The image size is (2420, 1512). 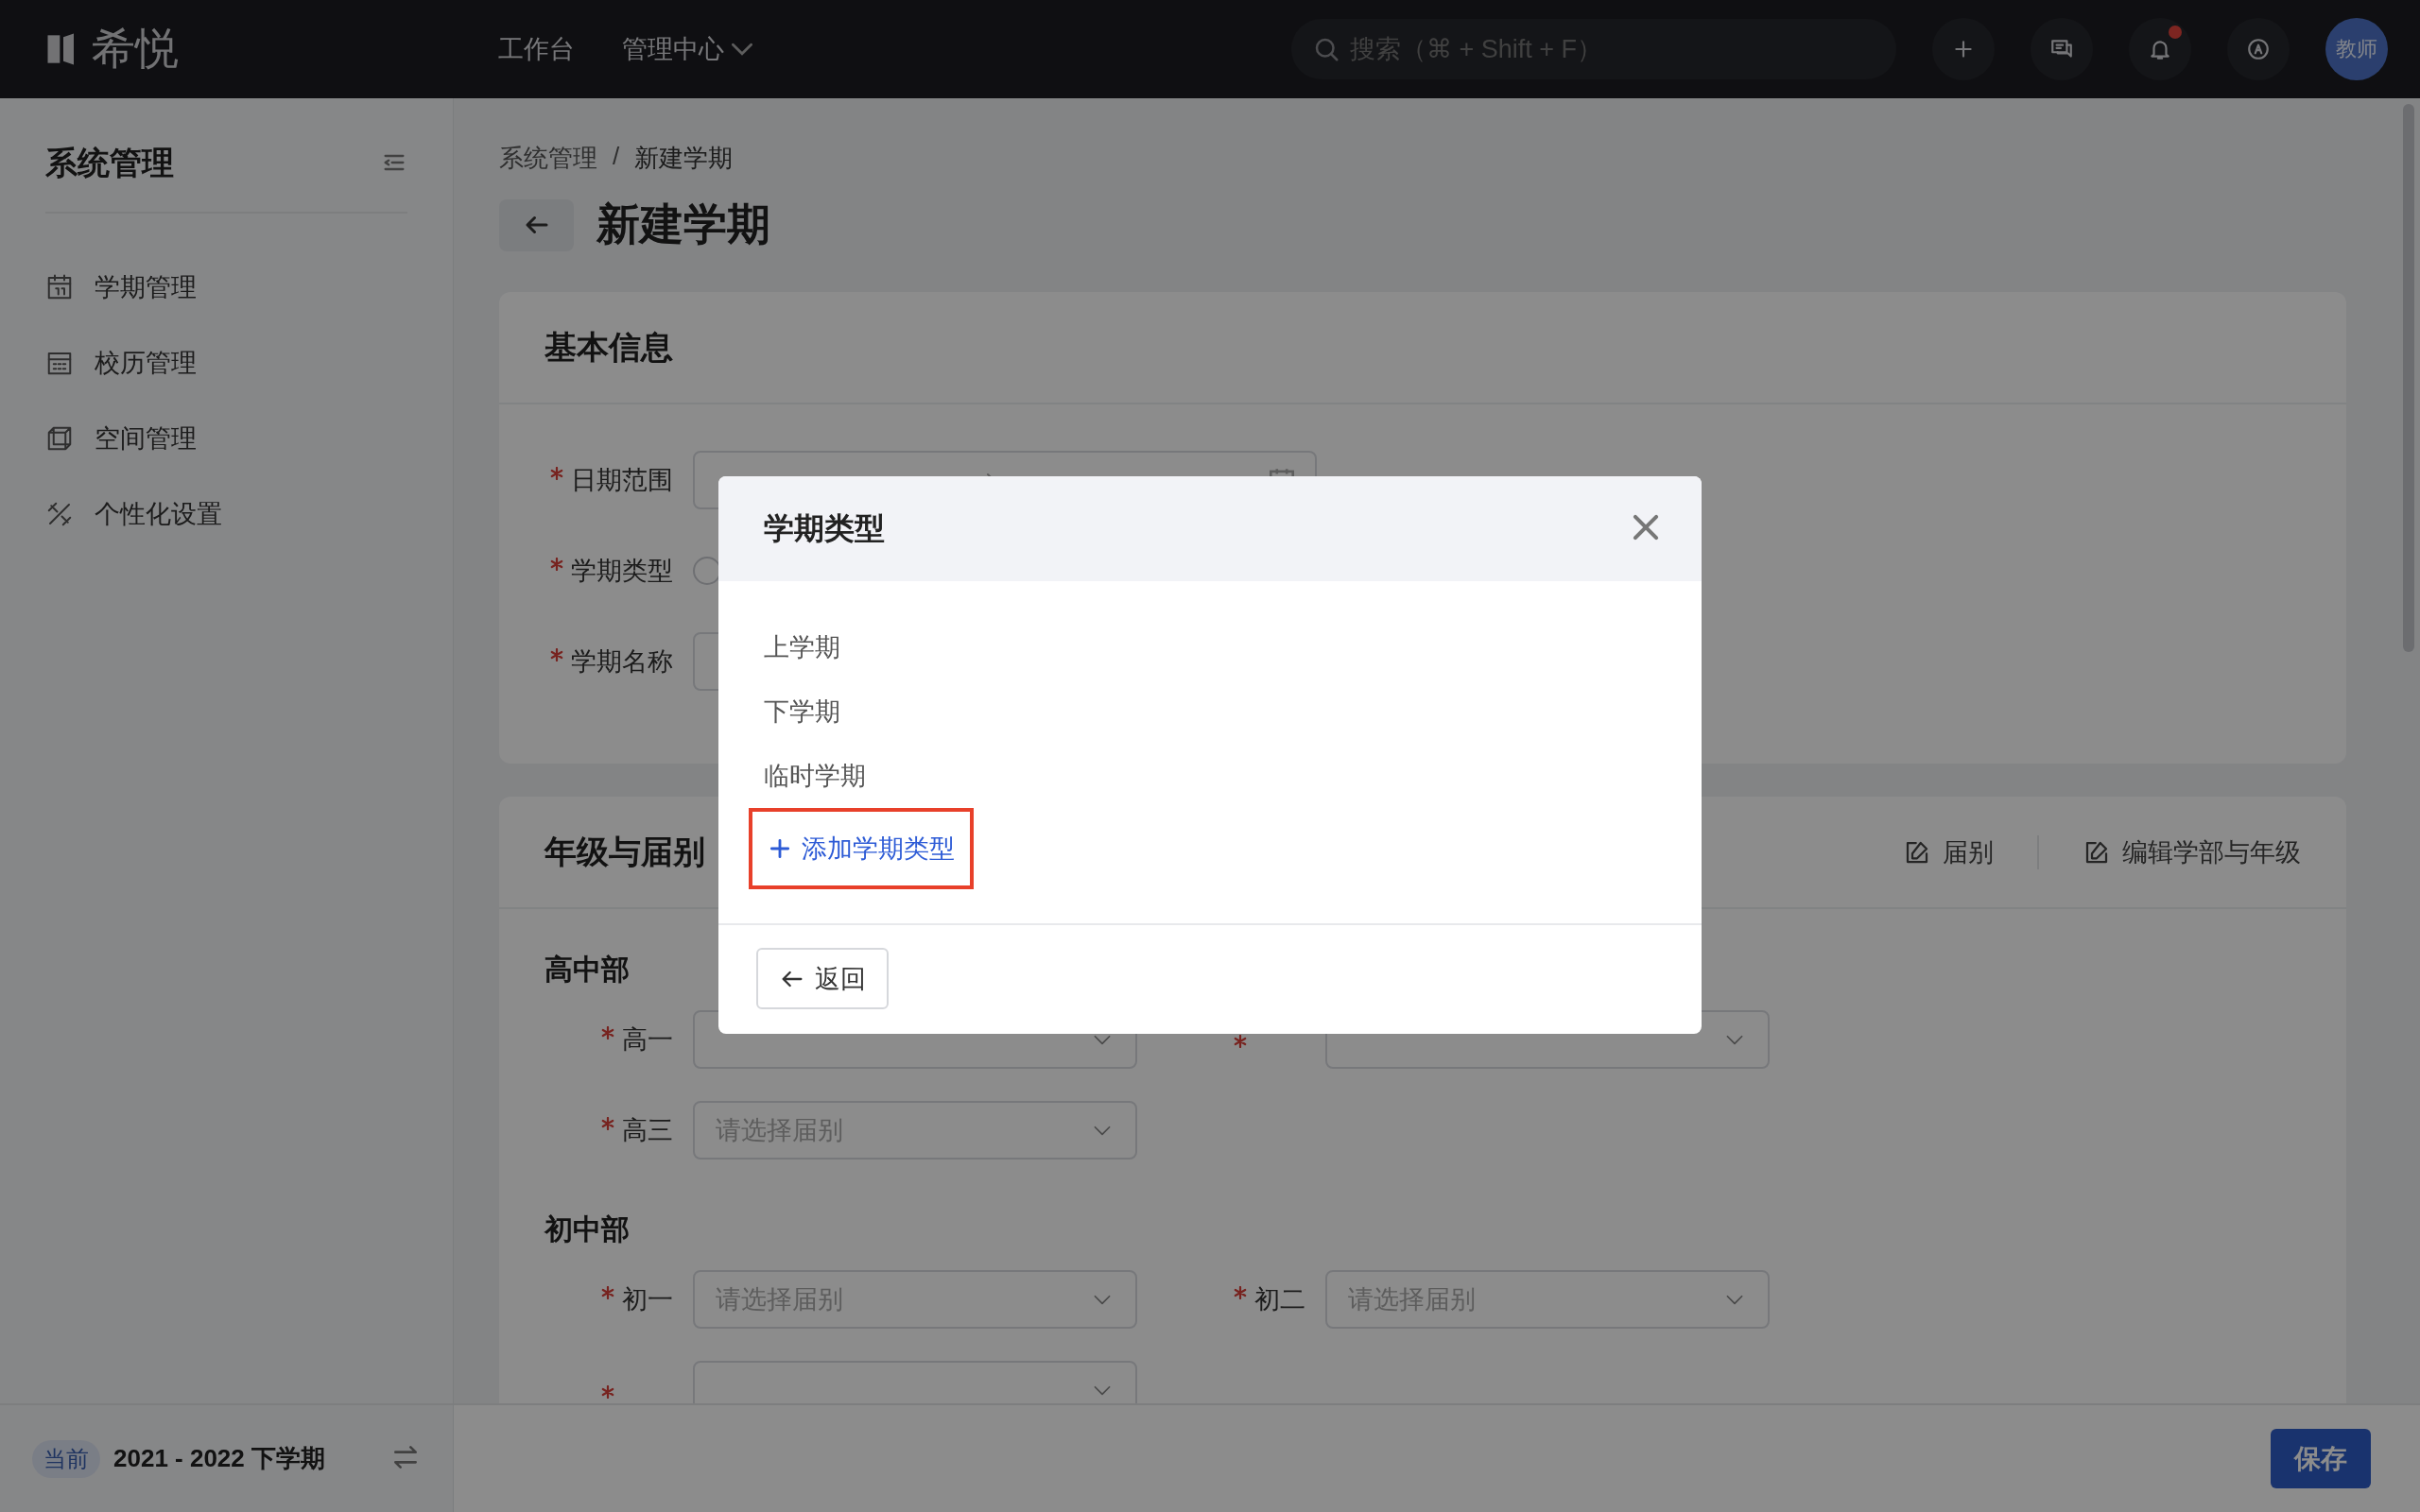 What do you see at coordinates (135, 49) in the screenshot?
I see `logo-text: 希悦` at bounding box center [135, 49].